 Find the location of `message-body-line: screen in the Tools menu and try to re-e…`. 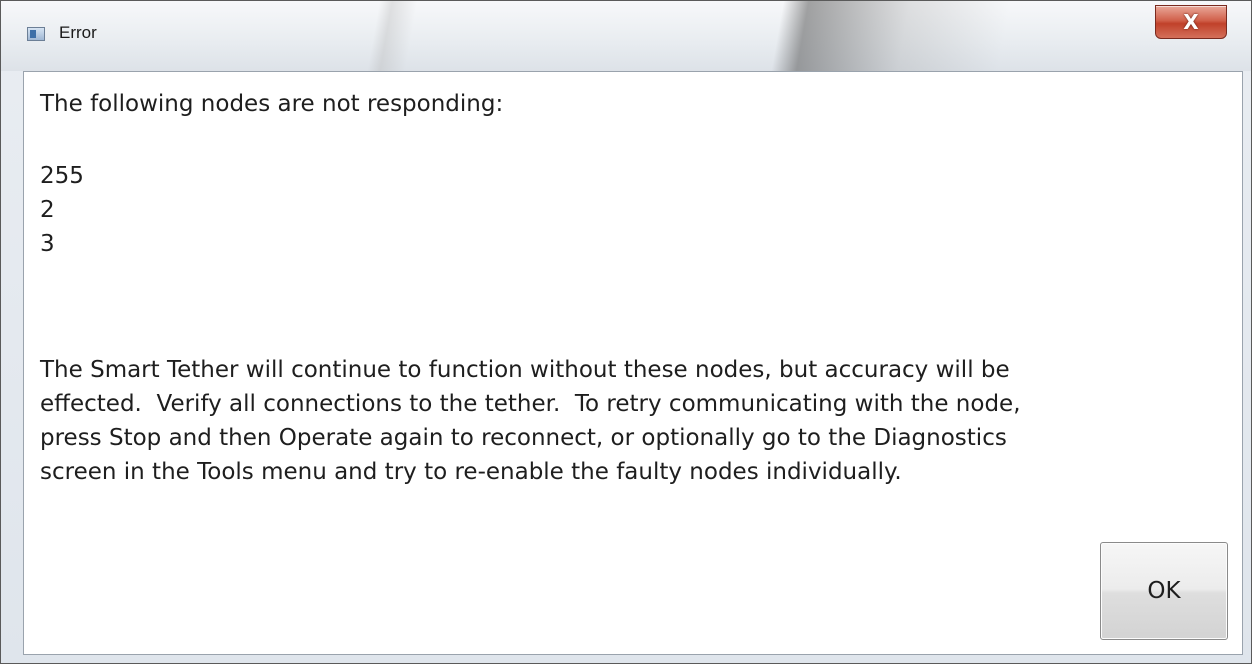

message-body-line: screen in the Tools menu and try to re-e… is located at coordinates (471, 472).